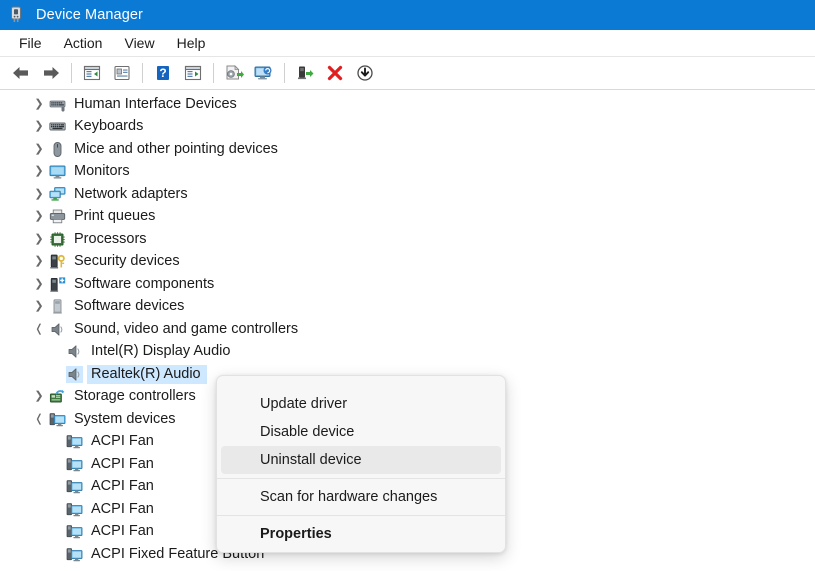 The image size is (815, 571). I want to click on ctx-update-driver: Update driver, so click(361, 404).